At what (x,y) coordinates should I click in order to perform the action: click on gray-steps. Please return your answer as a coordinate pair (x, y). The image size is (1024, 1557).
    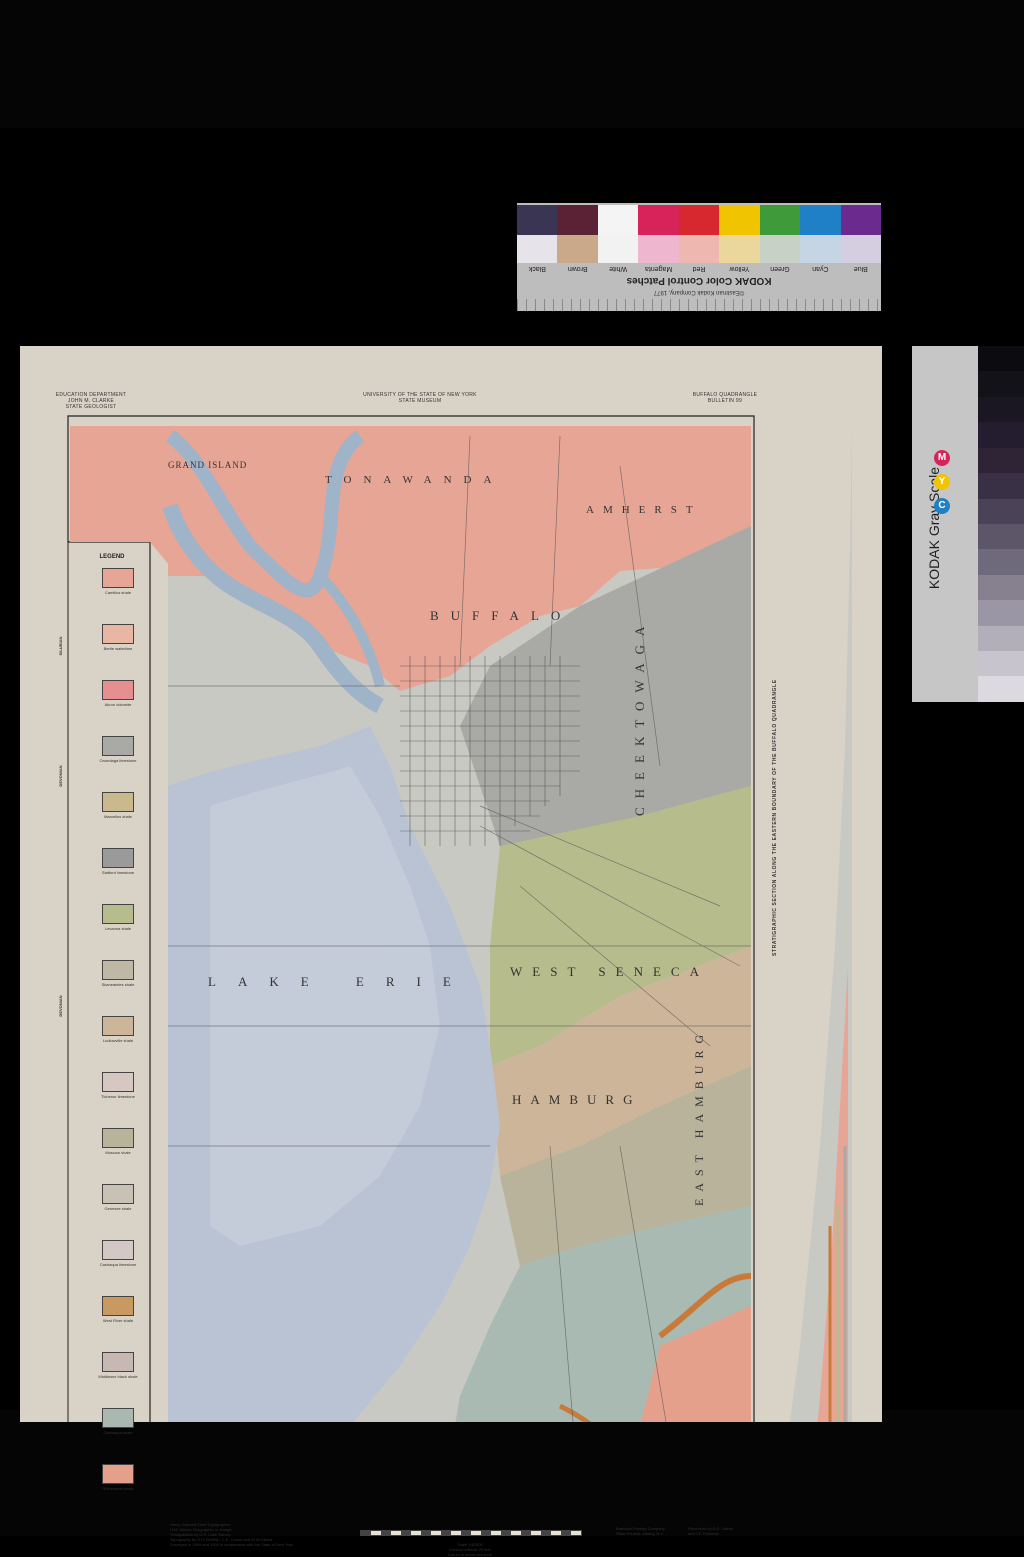
    Looking at the image, I should click on (1001, 524).